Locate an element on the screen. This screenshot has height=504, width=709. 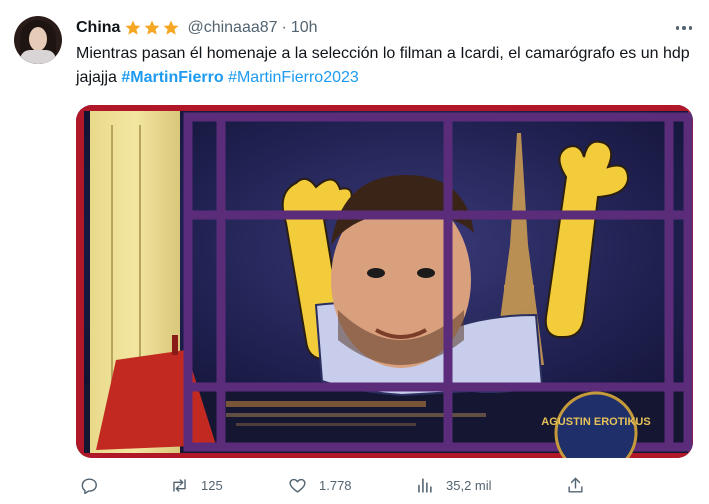
hashtag-link: #MartinFierro2023 is located at coordinates (293, 77).